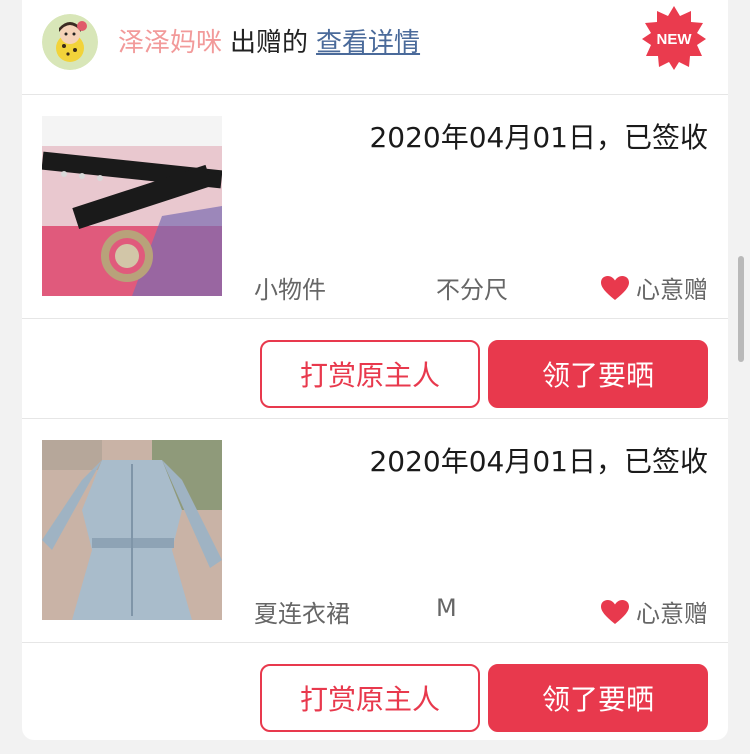 The height and width of the screenshot is (754, 750). I want to click on gift-action-label: 出赠的, so click(269, 42).